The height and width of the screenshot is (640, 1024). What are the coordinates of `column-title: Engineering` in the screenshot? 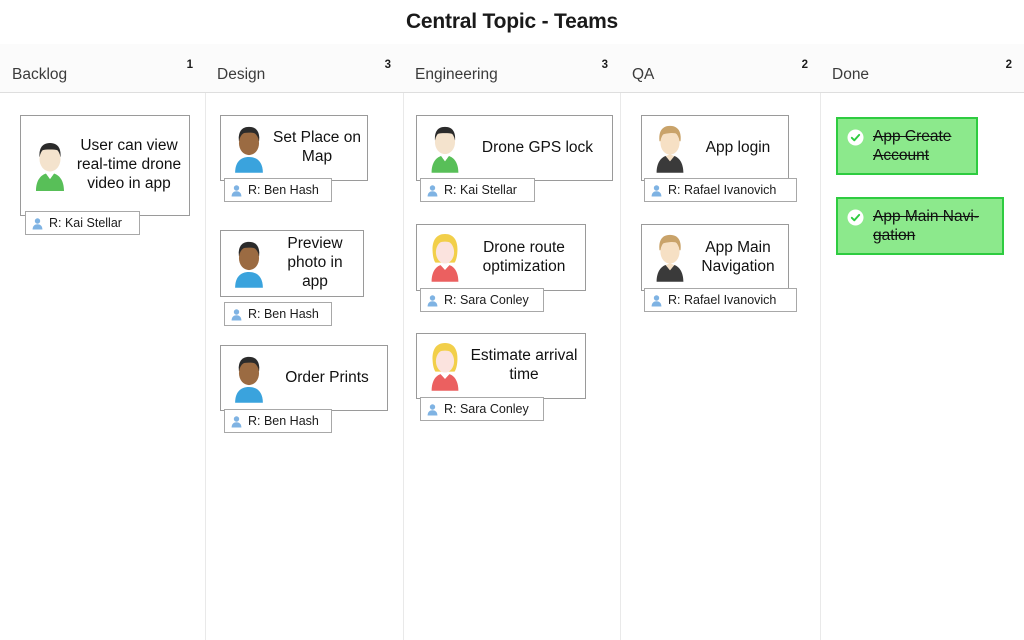 It's located at (456, 74).